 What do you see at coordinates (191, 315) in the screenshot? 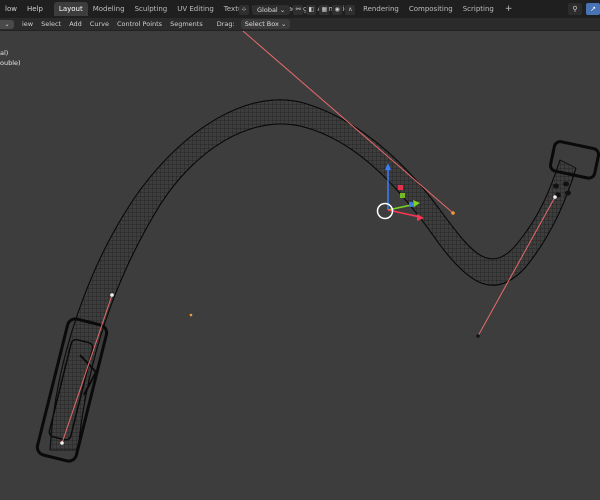
I see `origin-point` at bounding box center [191, 315].